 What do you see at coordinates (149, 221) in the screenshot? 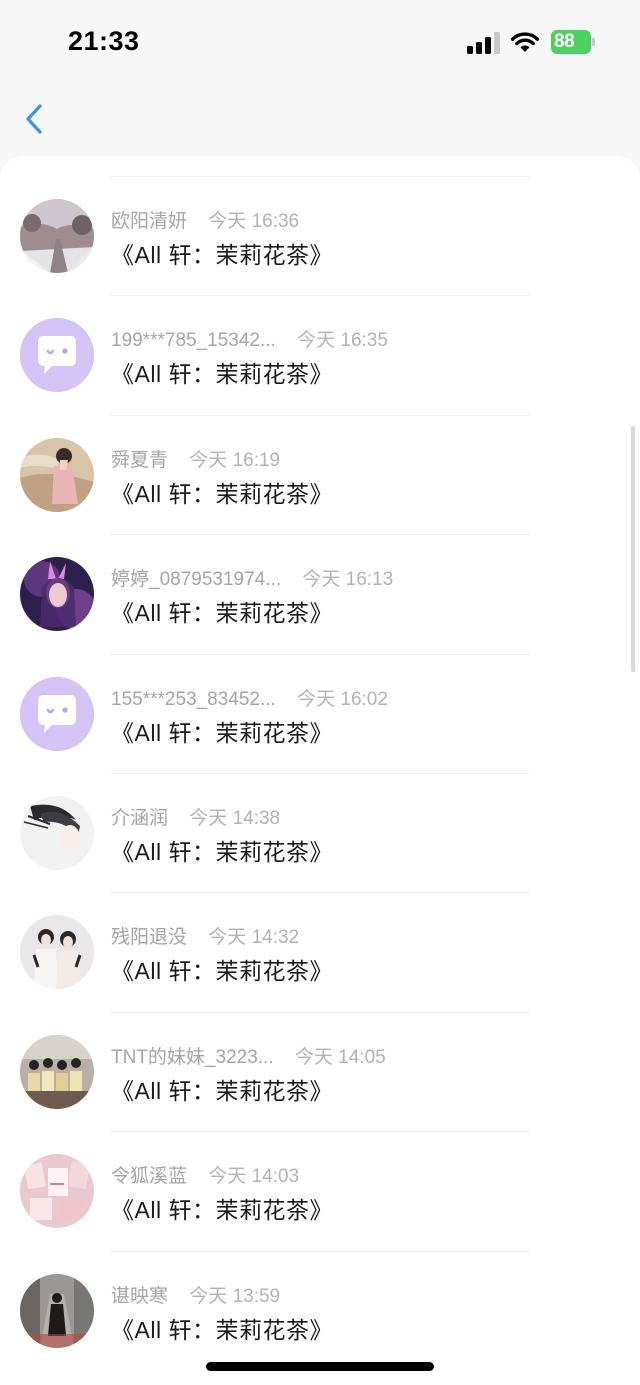
I see `user-name: 欧阳清妍` at bounding box center [149, 221].